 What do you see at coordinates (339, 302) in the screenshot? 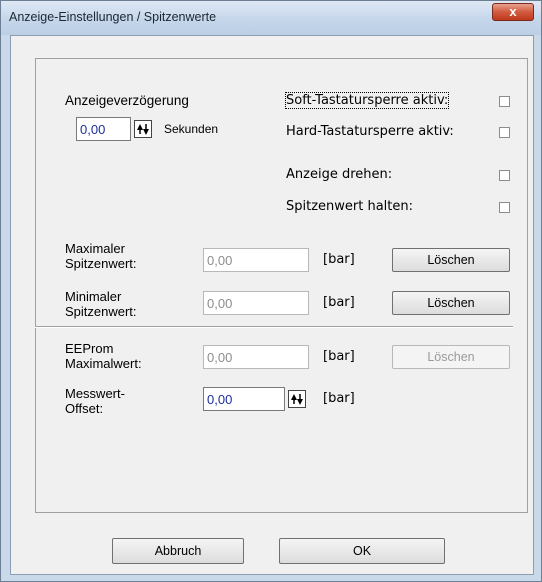
I see `min-peak-unit: [bar]` at bounding box center [339, 302].